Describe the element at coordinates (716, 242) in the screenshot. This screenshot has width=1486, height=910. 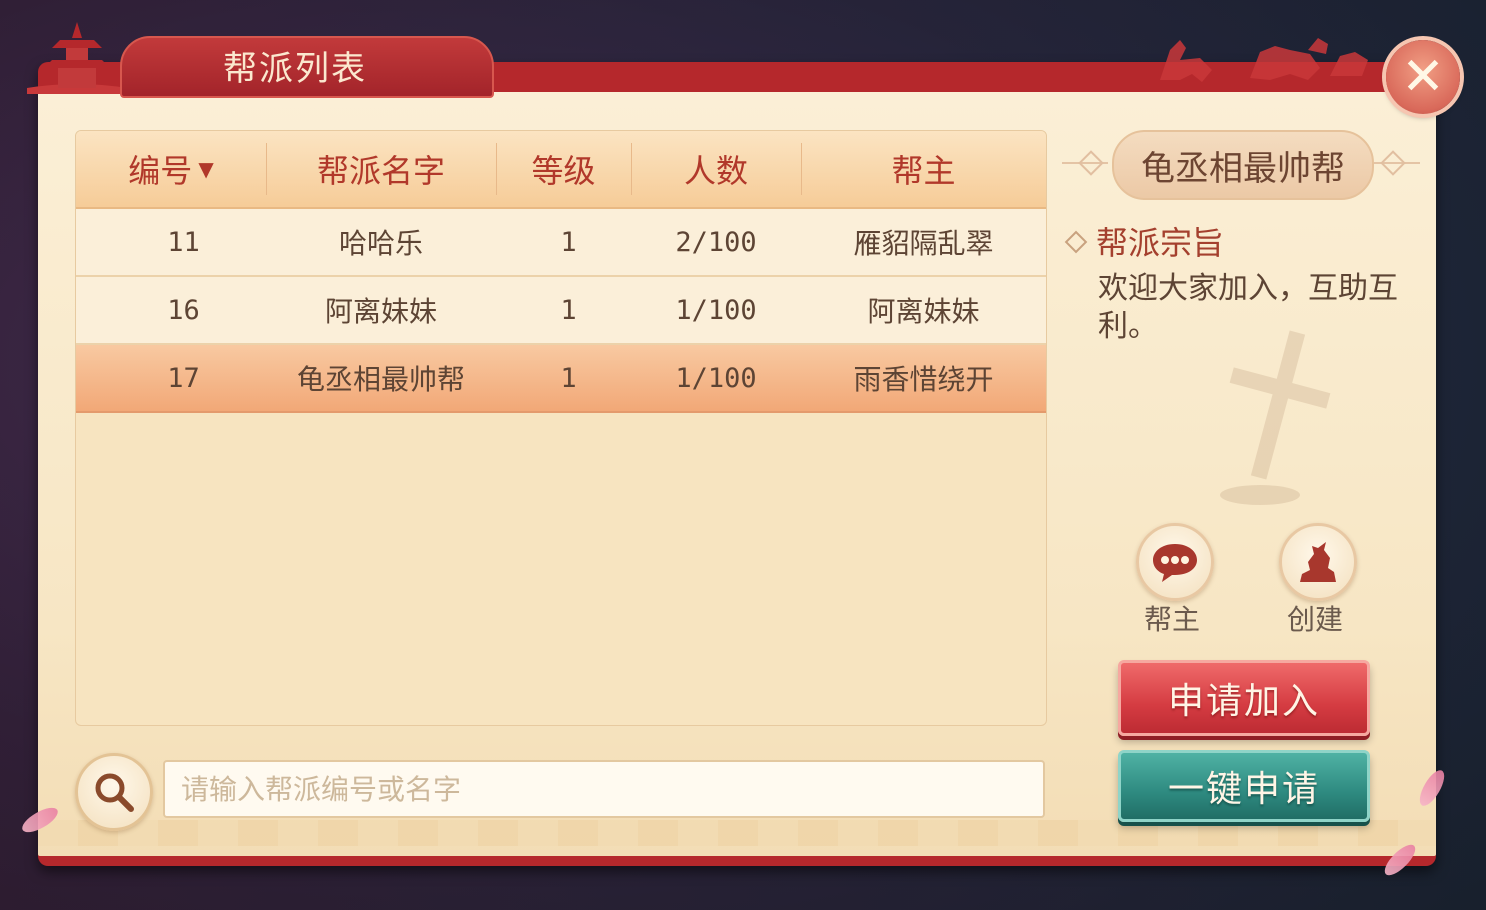
I see `cell-members: 2/100` at that location.